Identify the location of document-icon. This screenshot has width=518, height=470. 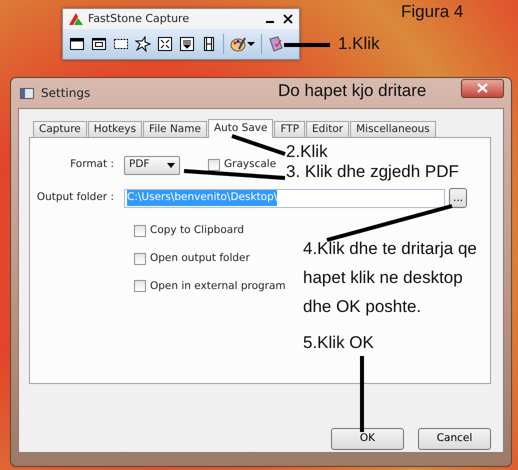
(276, 44).